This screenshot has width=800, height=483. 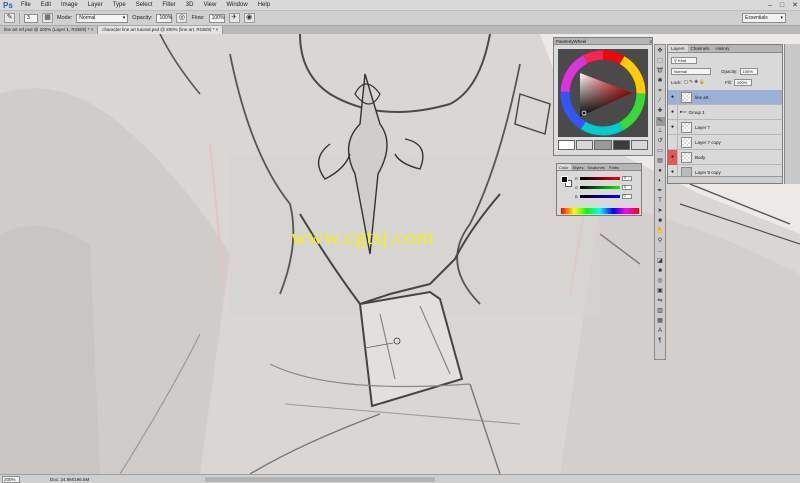 I want to click on mode-select: Normal ▾, so click(x=102, y=18).